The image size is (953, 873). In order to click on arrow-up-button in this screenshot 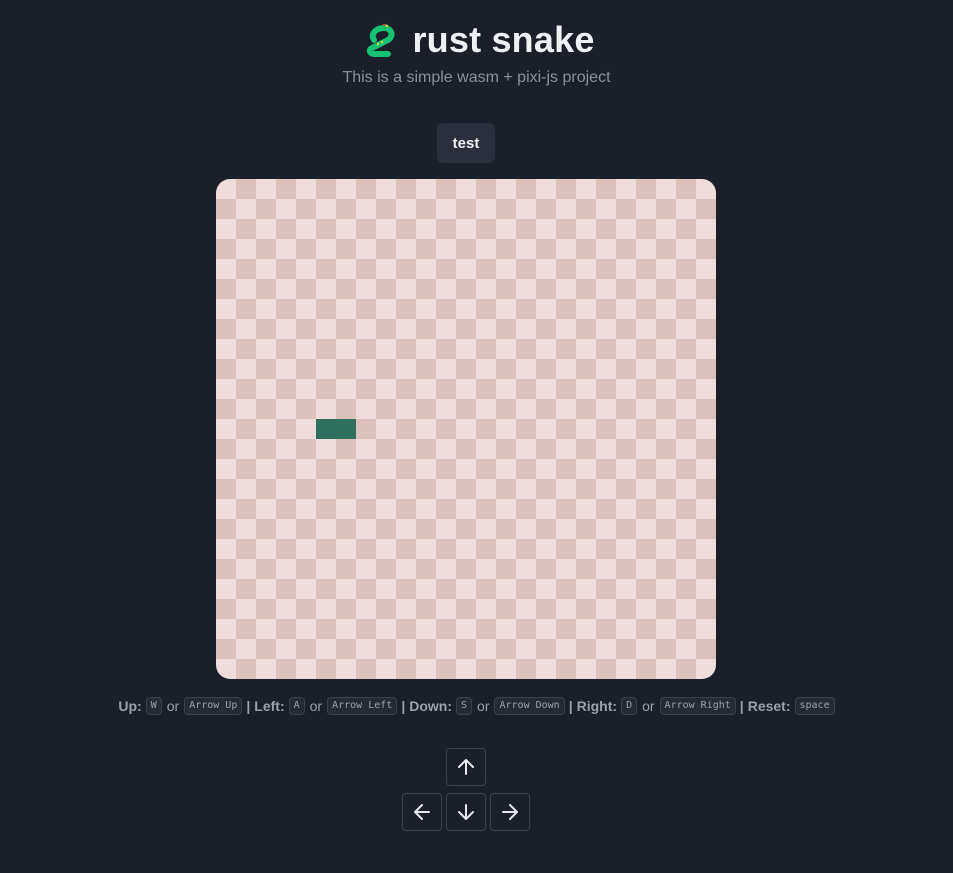, I will do `click(466, 767)`.